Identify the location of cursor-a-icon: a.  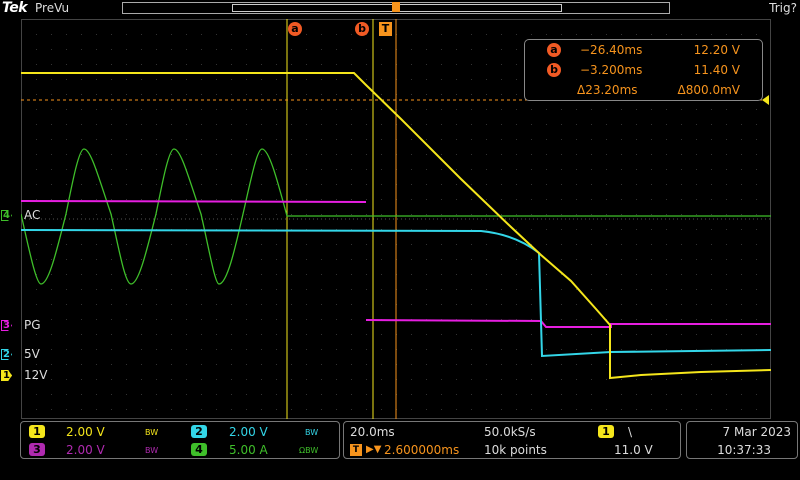
(554, 50).